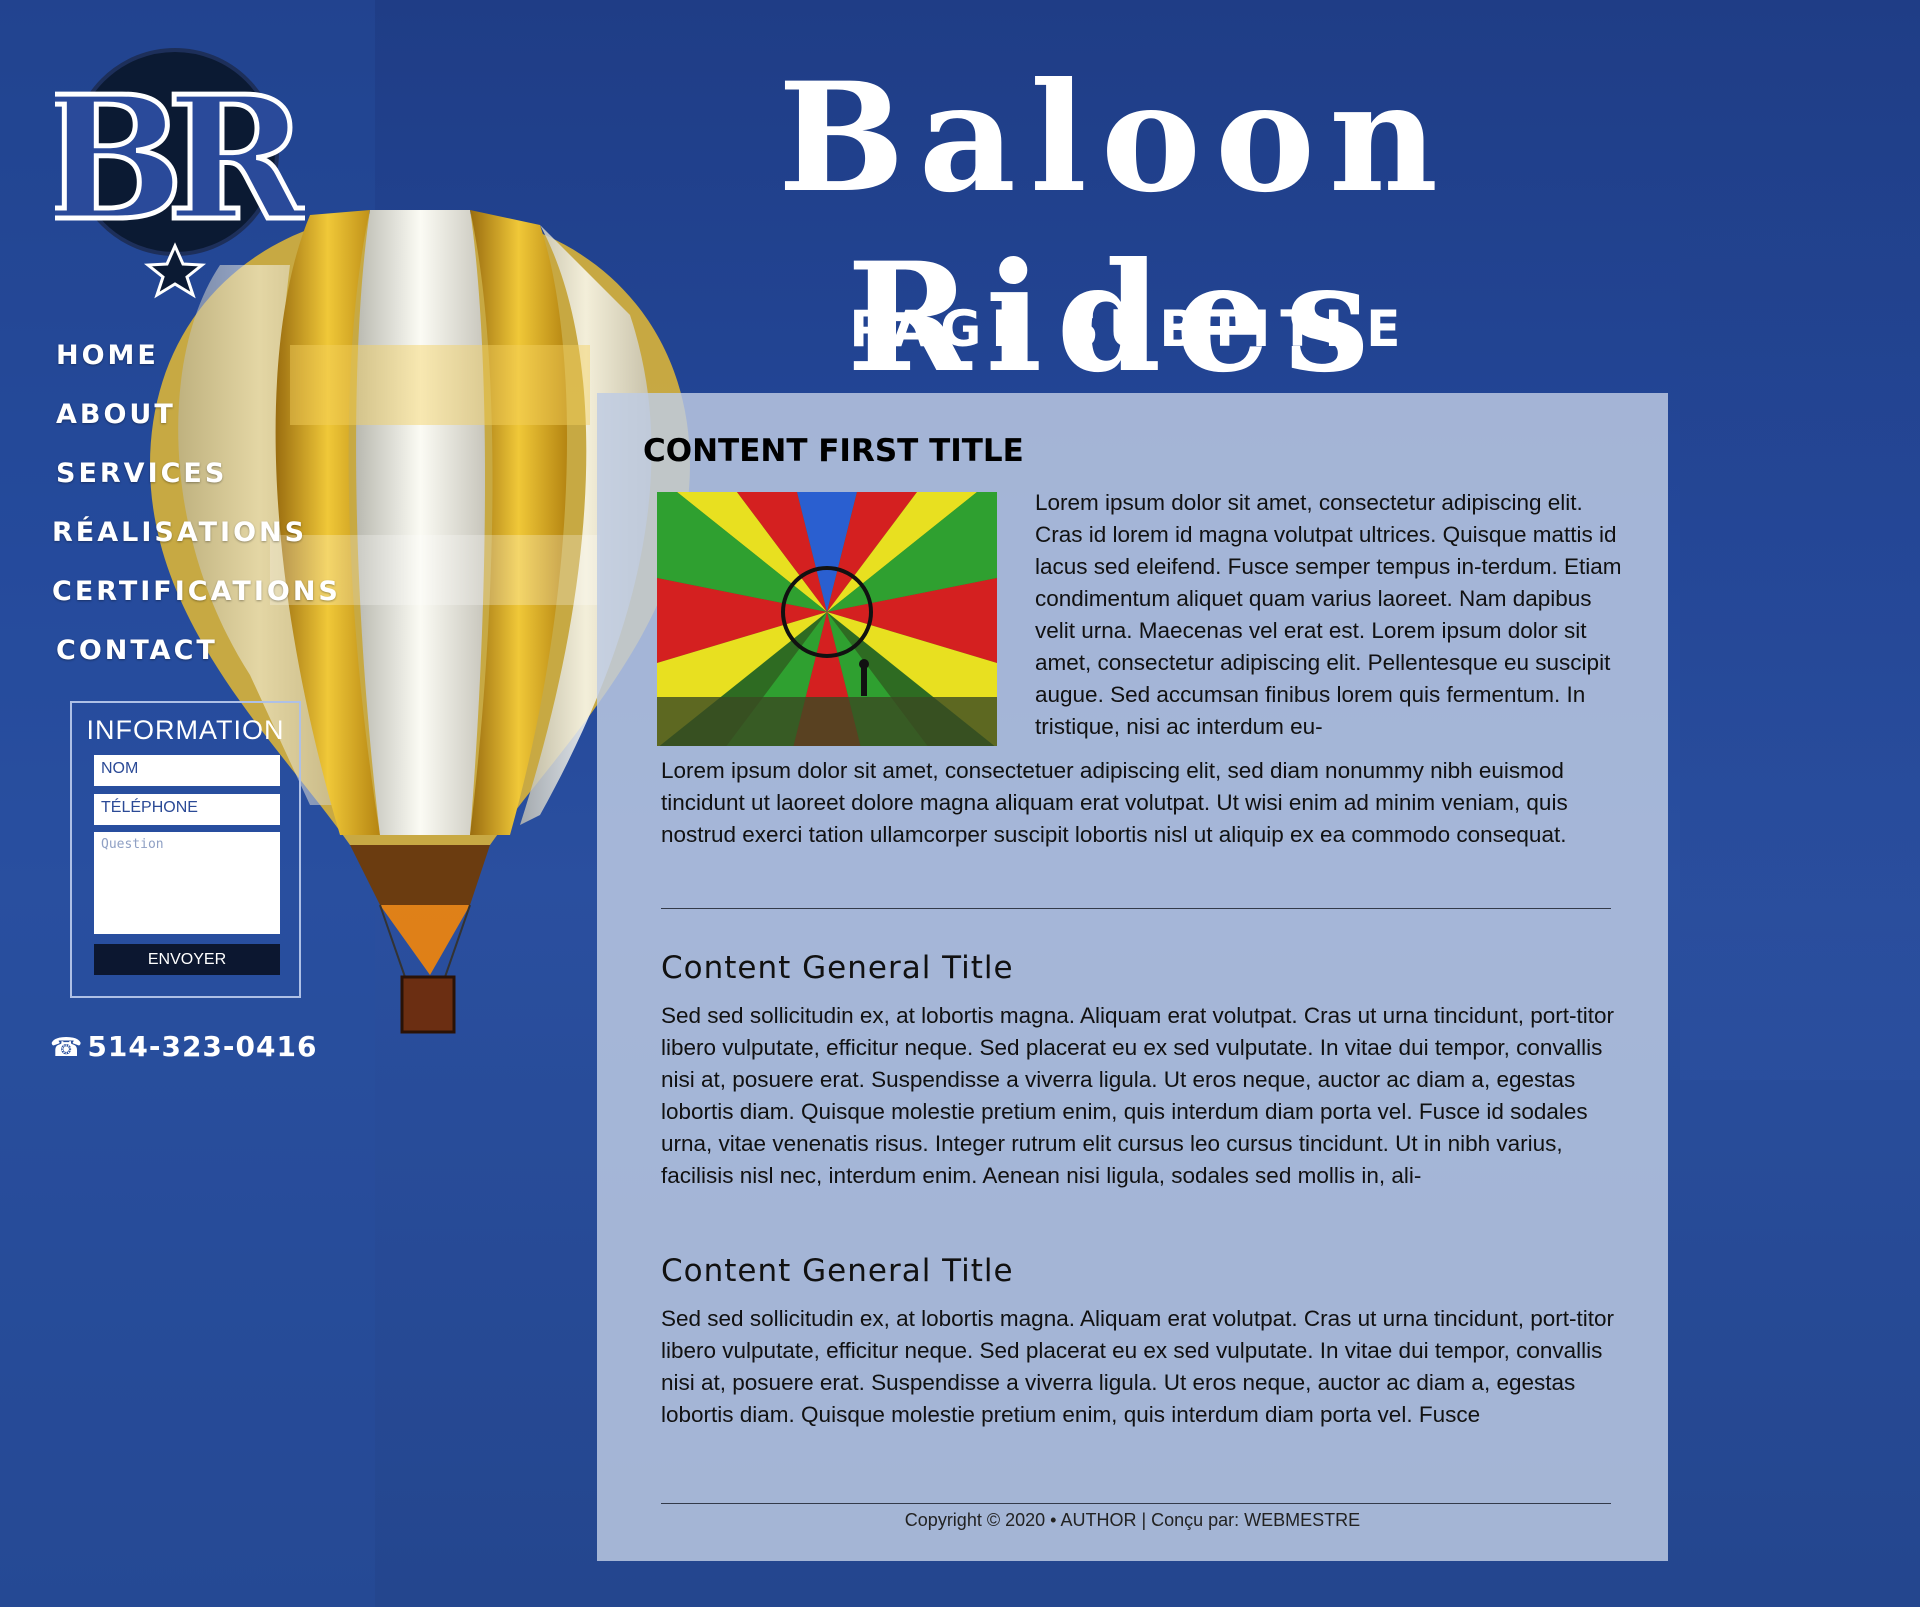 This screenshot has width=1920, height=1607. What do you see at coordinates (201, 355) in the screenshot?
I see `nav-item-home: HOME` at bounding box center [201, 355].